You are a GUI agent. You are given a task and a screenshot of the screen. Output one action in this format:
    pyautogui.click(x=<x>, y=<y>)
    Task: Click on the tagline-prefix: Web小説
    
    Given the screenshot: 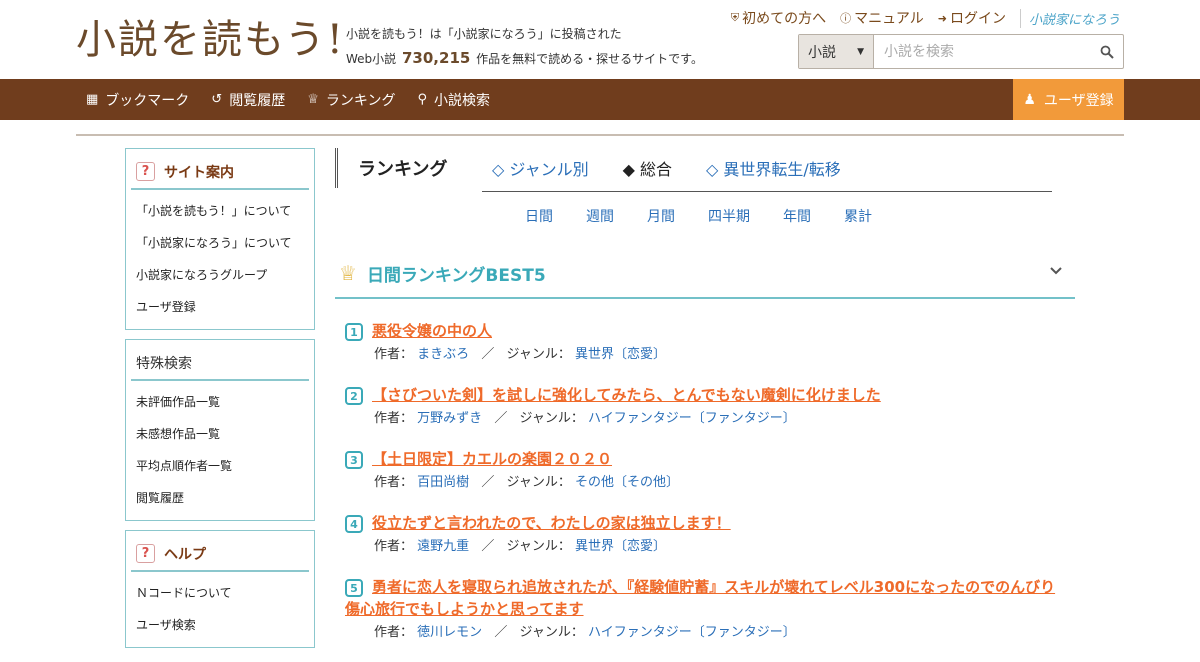 What is the action you would take?
    pyautogui.click(x=371, y=59)
    